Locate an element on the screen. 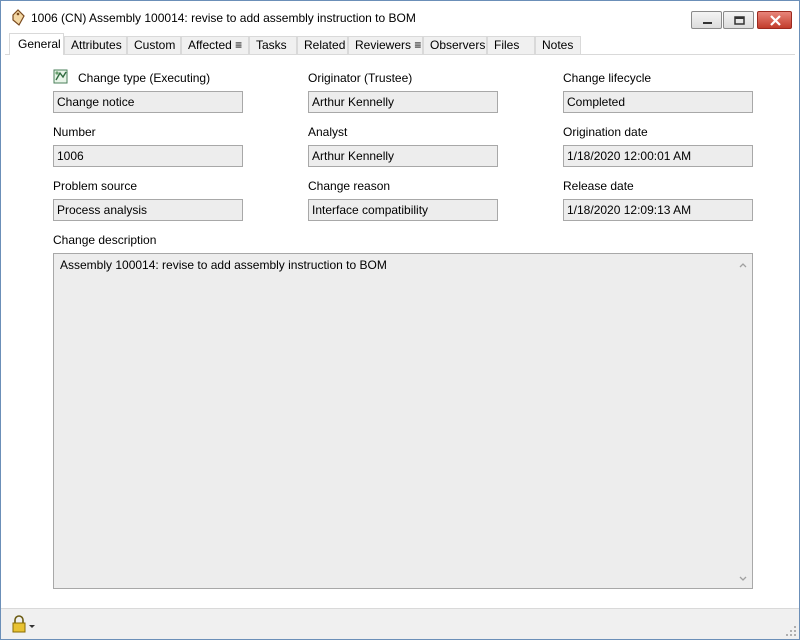 The width and height of the screenshot is (800, 640). analyst-field: Arthur Kennelly is located at coordinates (403, 156).